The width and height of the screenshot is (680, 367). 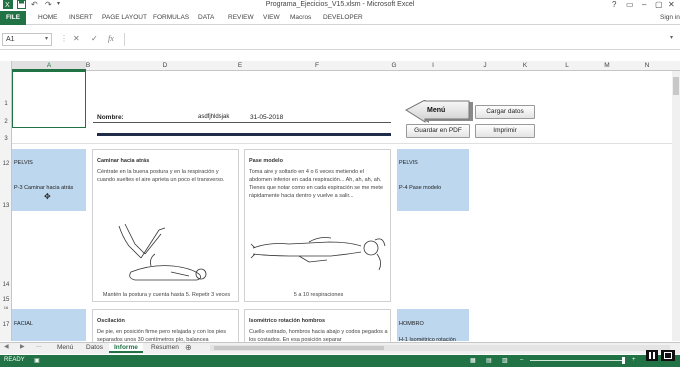 I want to click on selected-cell-a1, so click(x=49, y=99).